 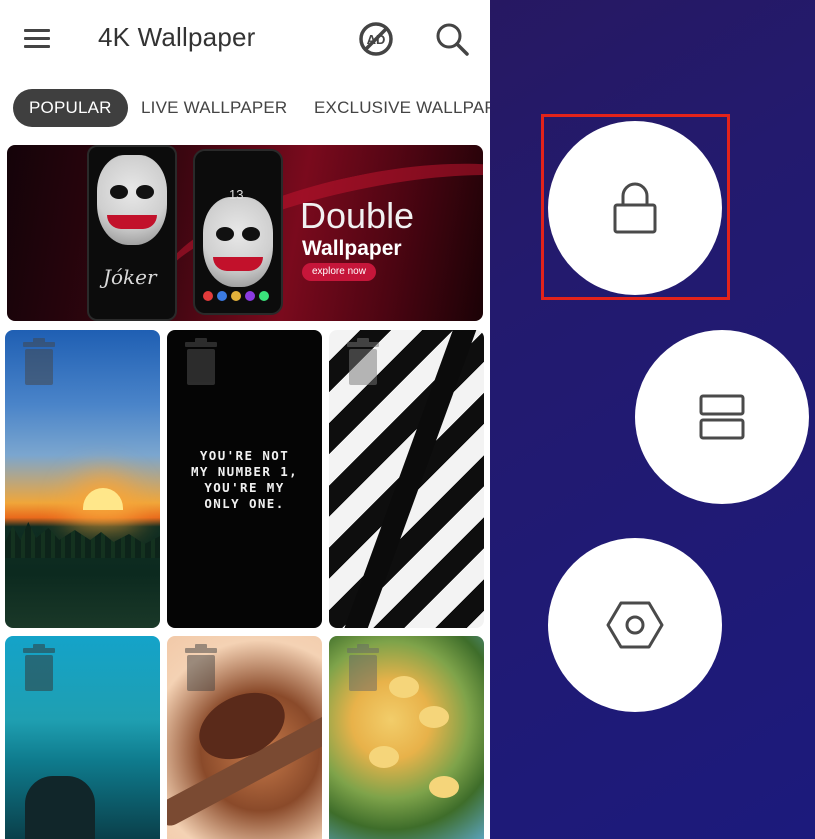 What do you see at coordinates (60, 807) in the screenshot?
I see `sea-rock` at bounding box center [60, 807].